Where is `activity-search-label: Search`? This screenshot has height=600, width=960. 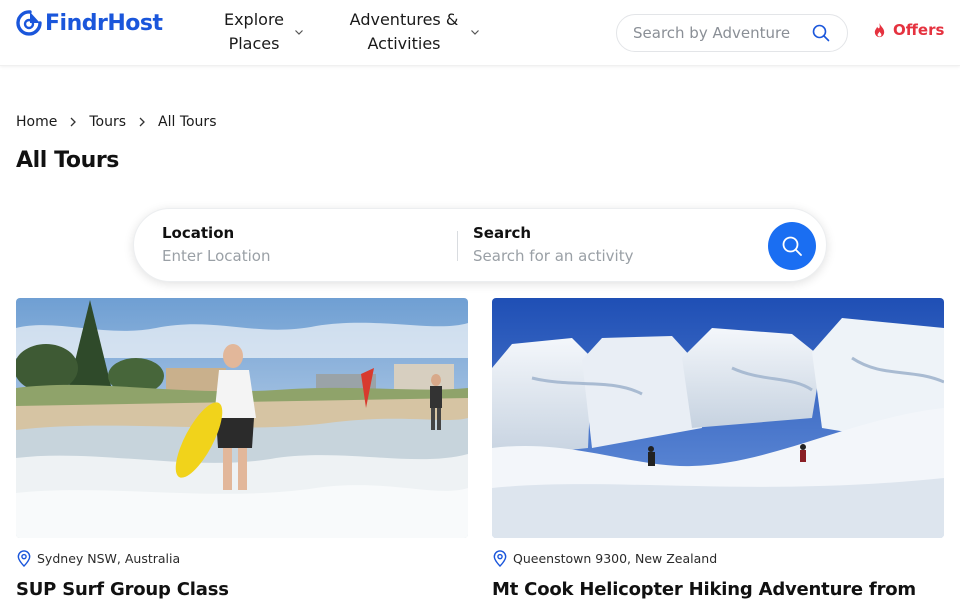
activity-search-label: Search is located at coordinates (502, 233).